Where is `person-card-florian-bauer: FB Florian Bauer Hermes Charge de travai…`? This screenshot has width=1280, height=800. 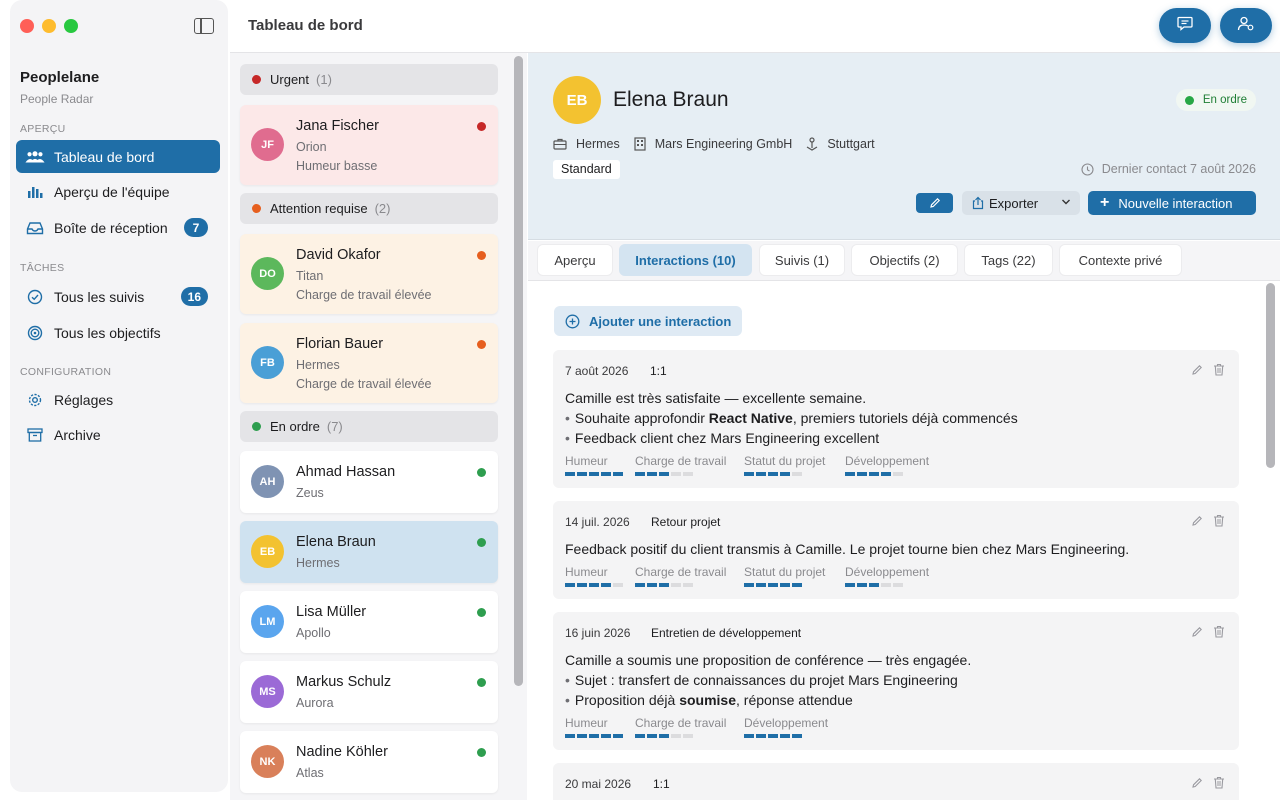
person-card-florian-bauer: FB Florian Bauer Hermes Charge de travai… is located at coordinates (369, 363).